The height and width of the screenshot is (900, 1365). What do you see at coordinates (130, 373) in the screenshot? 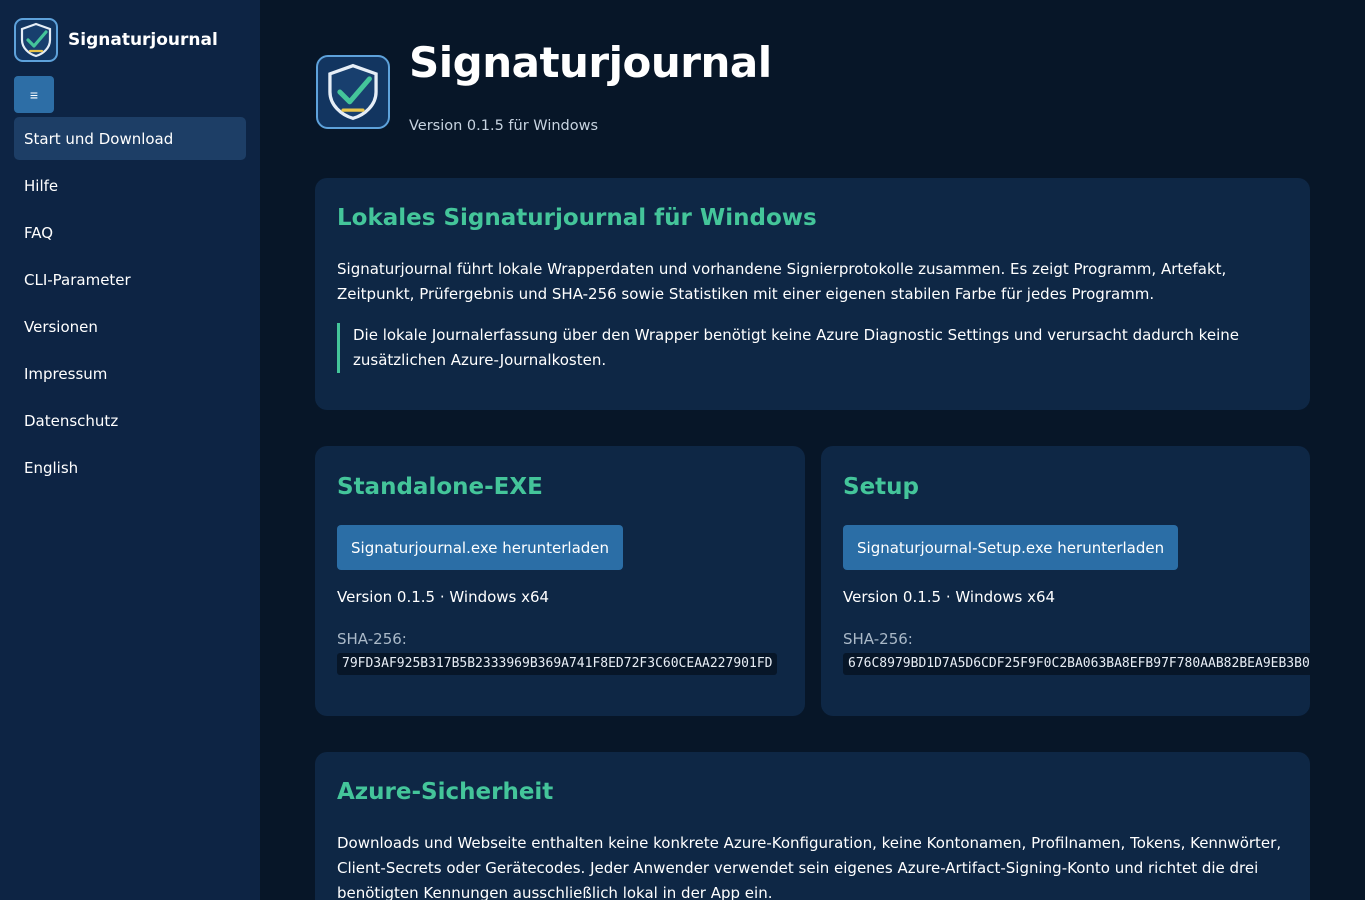
I see `sidebar-item-impressum: Impressum` at bounding box center [130, 373].